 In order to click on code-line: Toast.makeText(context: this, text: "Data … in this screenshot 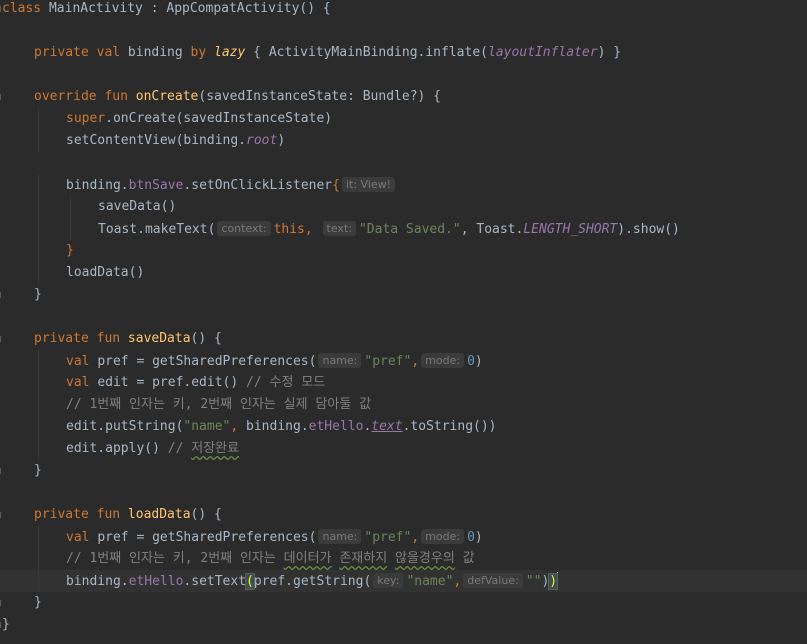, I will do `click(403, 229)`.